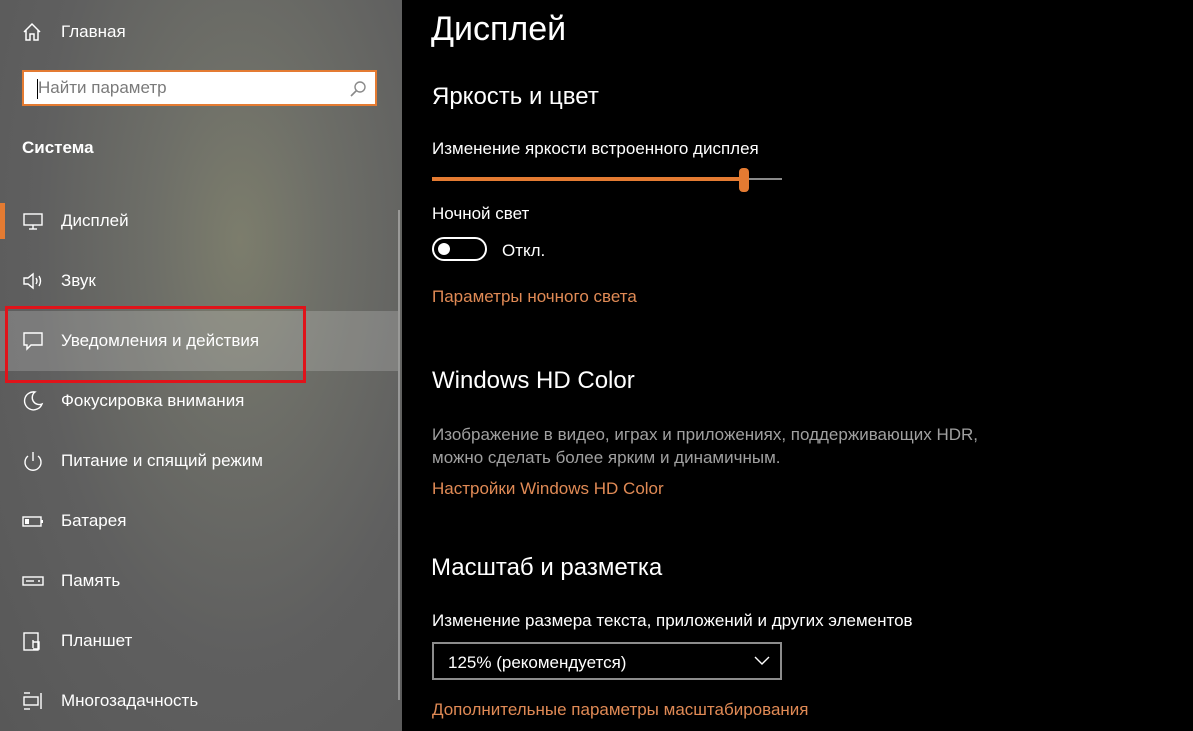 The image size is (1193, 731). I want to click on hd-color-settings-link: Настройки Windows HD Color, so click(548, 489).